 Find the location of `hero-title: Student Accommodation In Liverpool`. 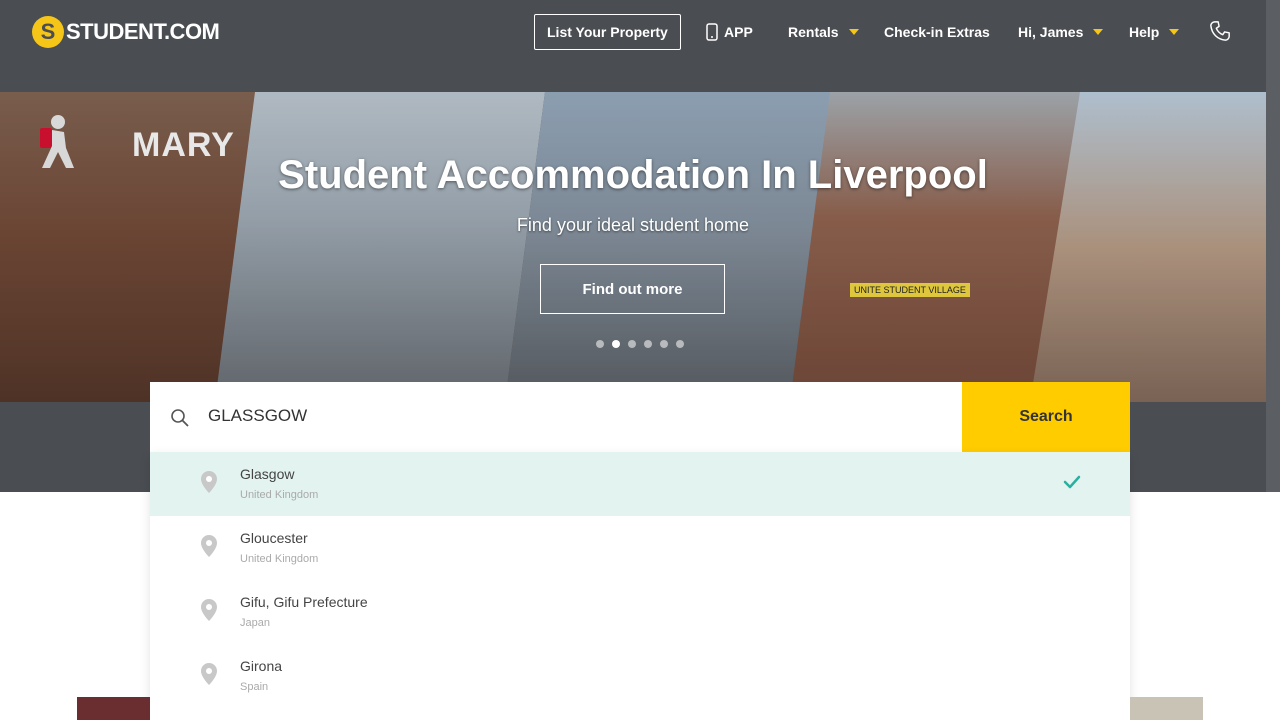

hero-title: Student Accommodation In Liverpool is located at coordinates (633, 175).